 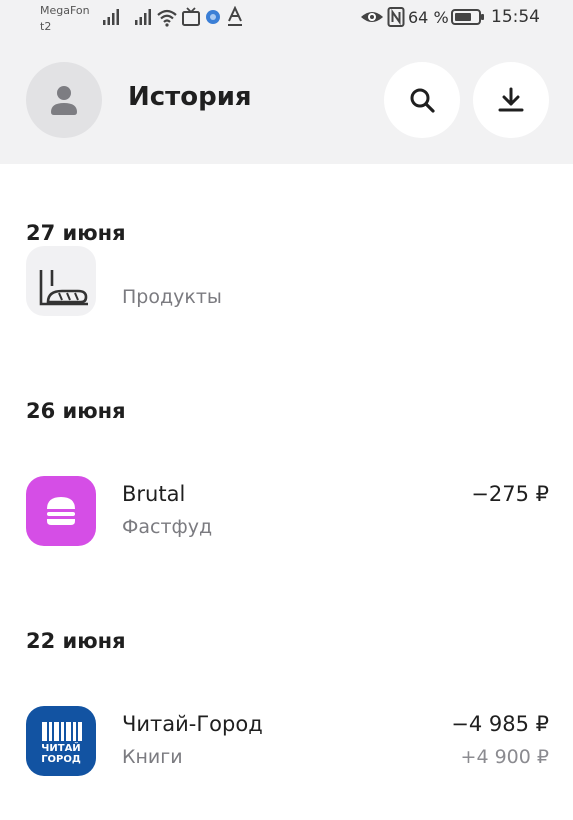 I want to click on search-icon, so click(x=422, y=100).